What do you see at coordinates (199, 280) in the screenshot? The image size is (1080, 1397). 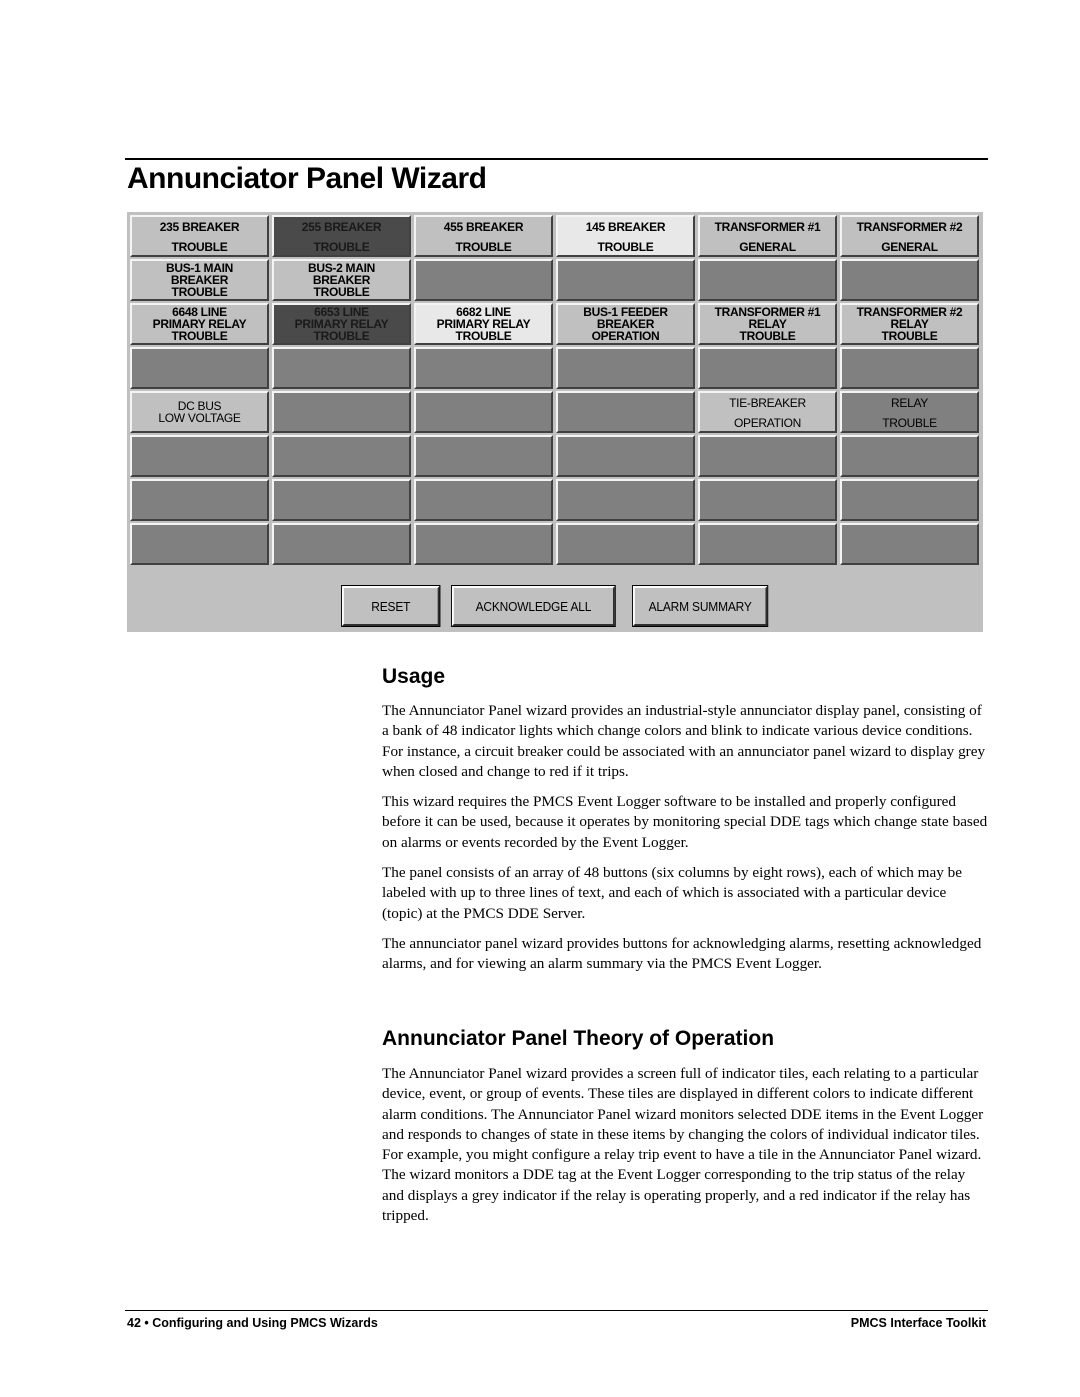 I see `annunciator-tile: BUS-1 MAIN BREAKER TROUBLE` at bounding box center [199, 280].